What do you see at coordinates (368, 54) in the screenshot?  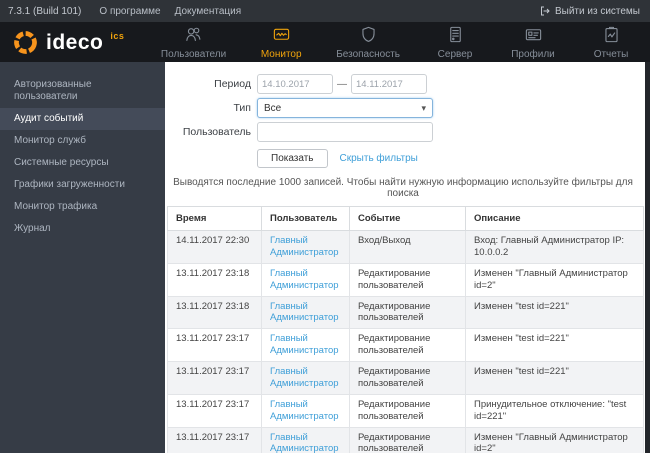 I see `nav-tab-label: Безопасность` at bounding box center [368, 54].